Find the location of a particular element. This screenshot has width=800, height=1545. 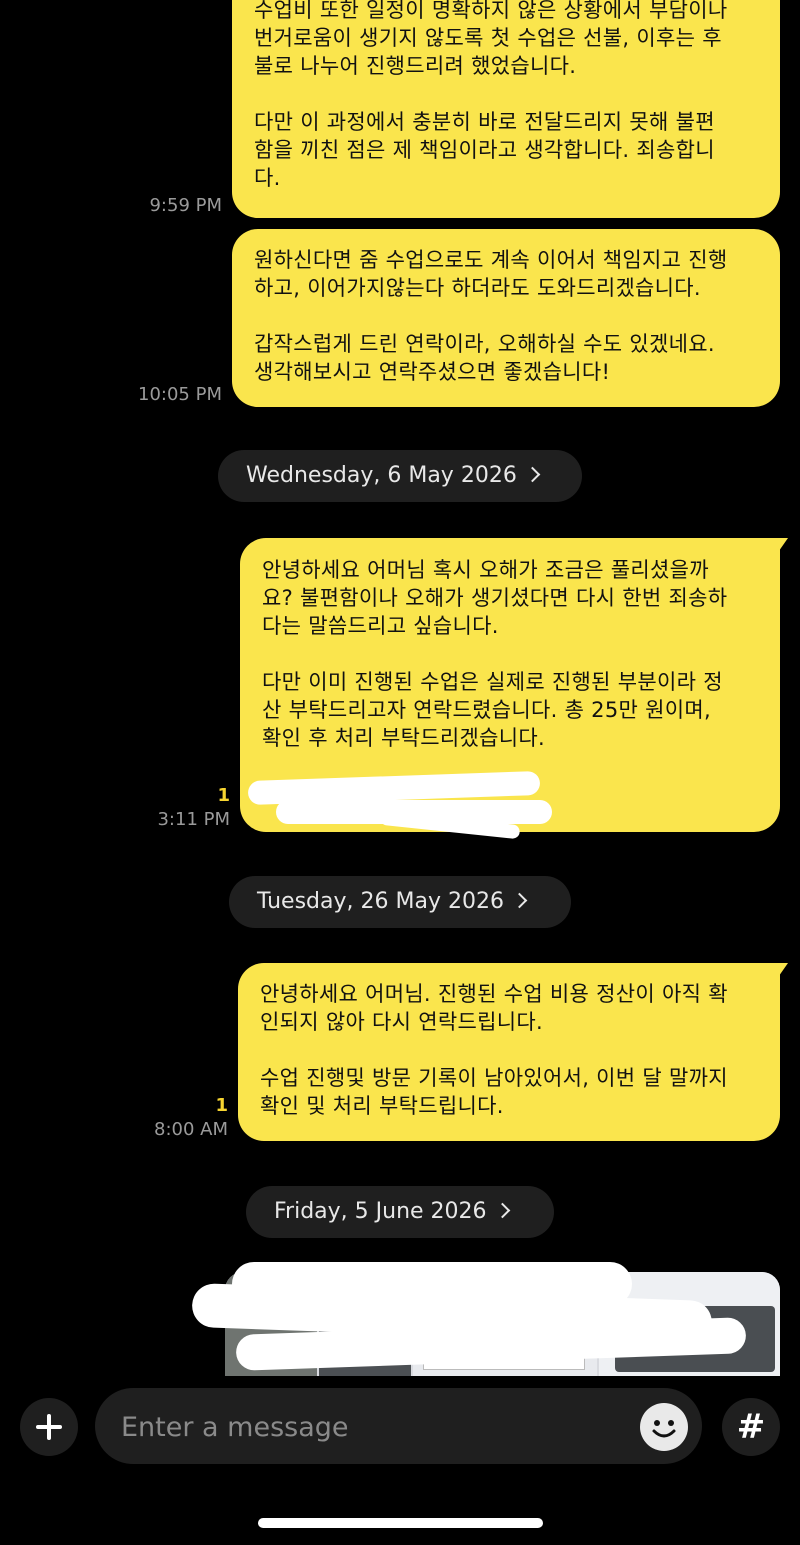

message-input-container is located at coordinates (398, 1426).